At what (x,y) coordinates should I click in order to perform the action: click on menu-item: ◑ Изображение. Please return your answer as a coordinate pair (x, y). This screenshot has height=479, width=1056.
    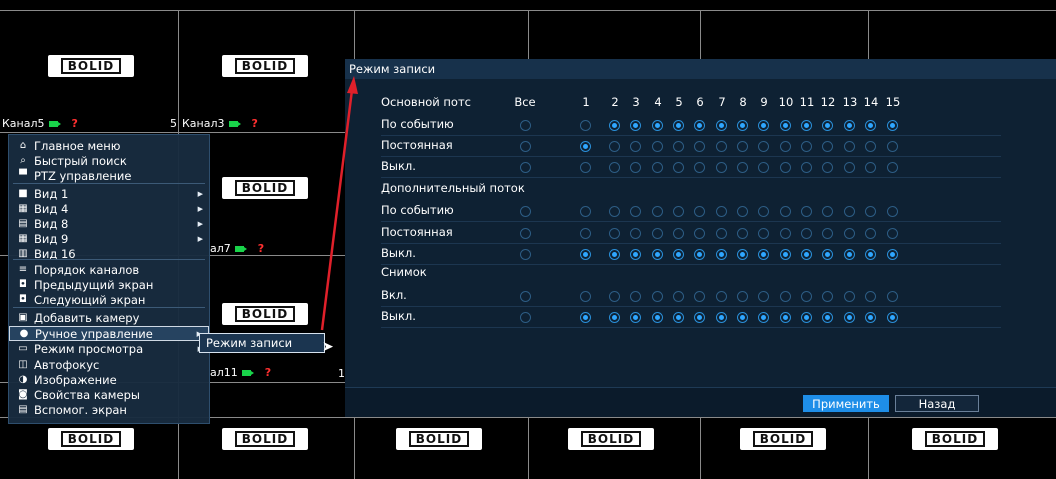
    Looking at the image, I should click on (109, 379).